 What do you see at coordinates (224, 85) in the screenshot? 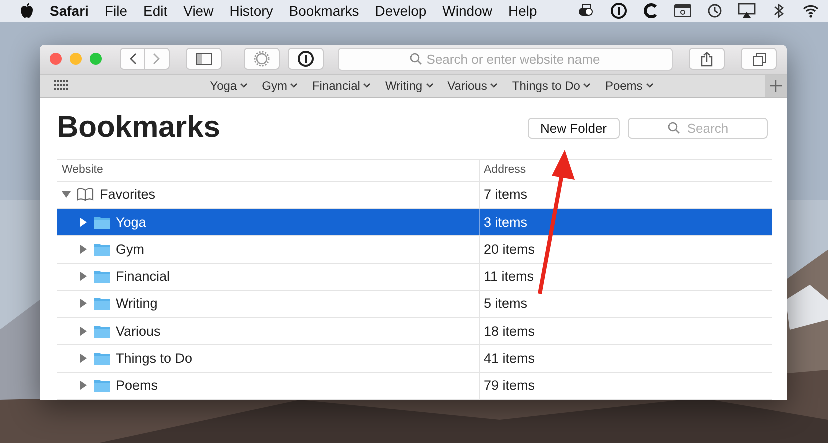
I see `folder-label: Yoga` at bounding box center [224, 85].